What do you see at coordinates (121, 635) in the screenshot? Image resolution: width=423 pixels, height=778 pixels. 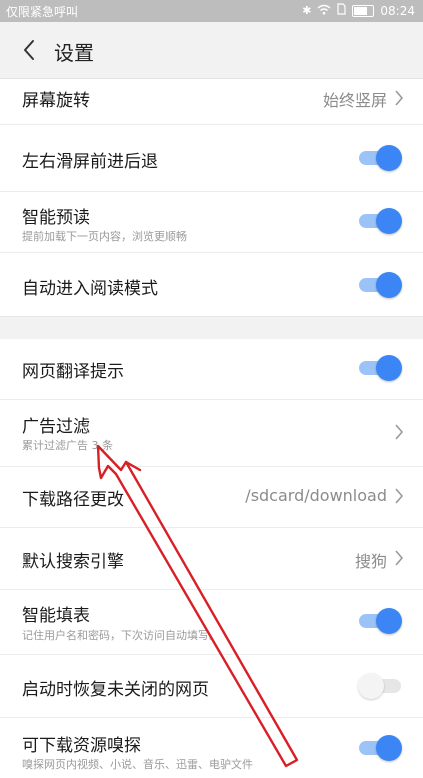 I see `setting-description: 记住用户名和密码，下次访问自动填写。` at bounding box center [121, 635].